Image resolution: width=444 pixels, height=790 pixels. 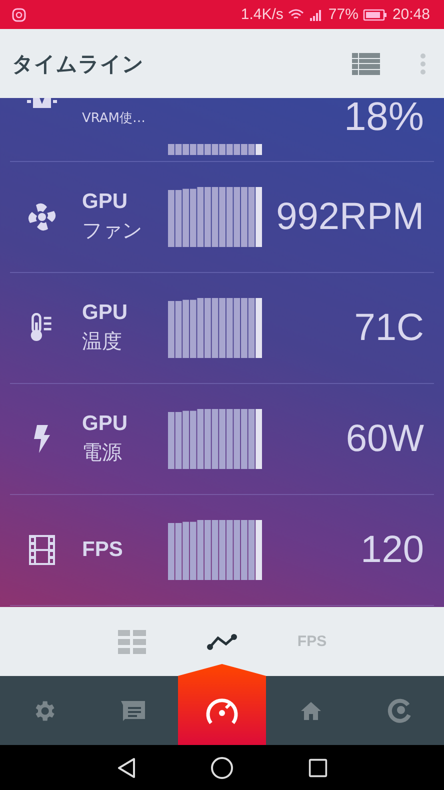 I want to click on home-button, so click(x=222, y=768).